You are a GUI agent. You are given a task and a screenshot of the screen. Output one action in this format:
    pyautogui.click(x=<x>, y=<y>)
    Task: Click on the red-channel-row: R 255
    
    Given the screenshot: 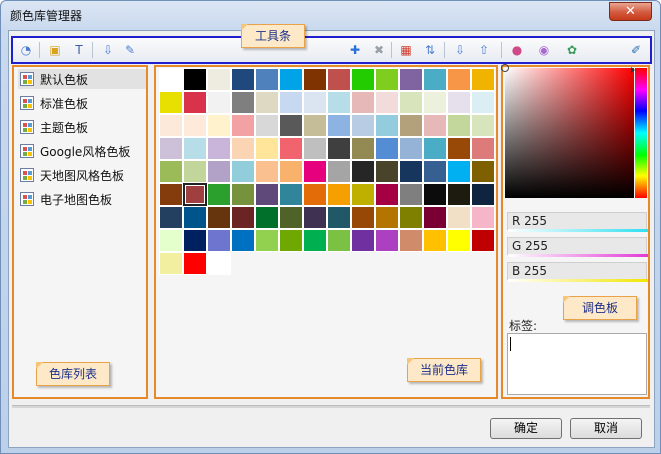 What is the action you would take?
    pyautogui.click(x=577, y=222)
    